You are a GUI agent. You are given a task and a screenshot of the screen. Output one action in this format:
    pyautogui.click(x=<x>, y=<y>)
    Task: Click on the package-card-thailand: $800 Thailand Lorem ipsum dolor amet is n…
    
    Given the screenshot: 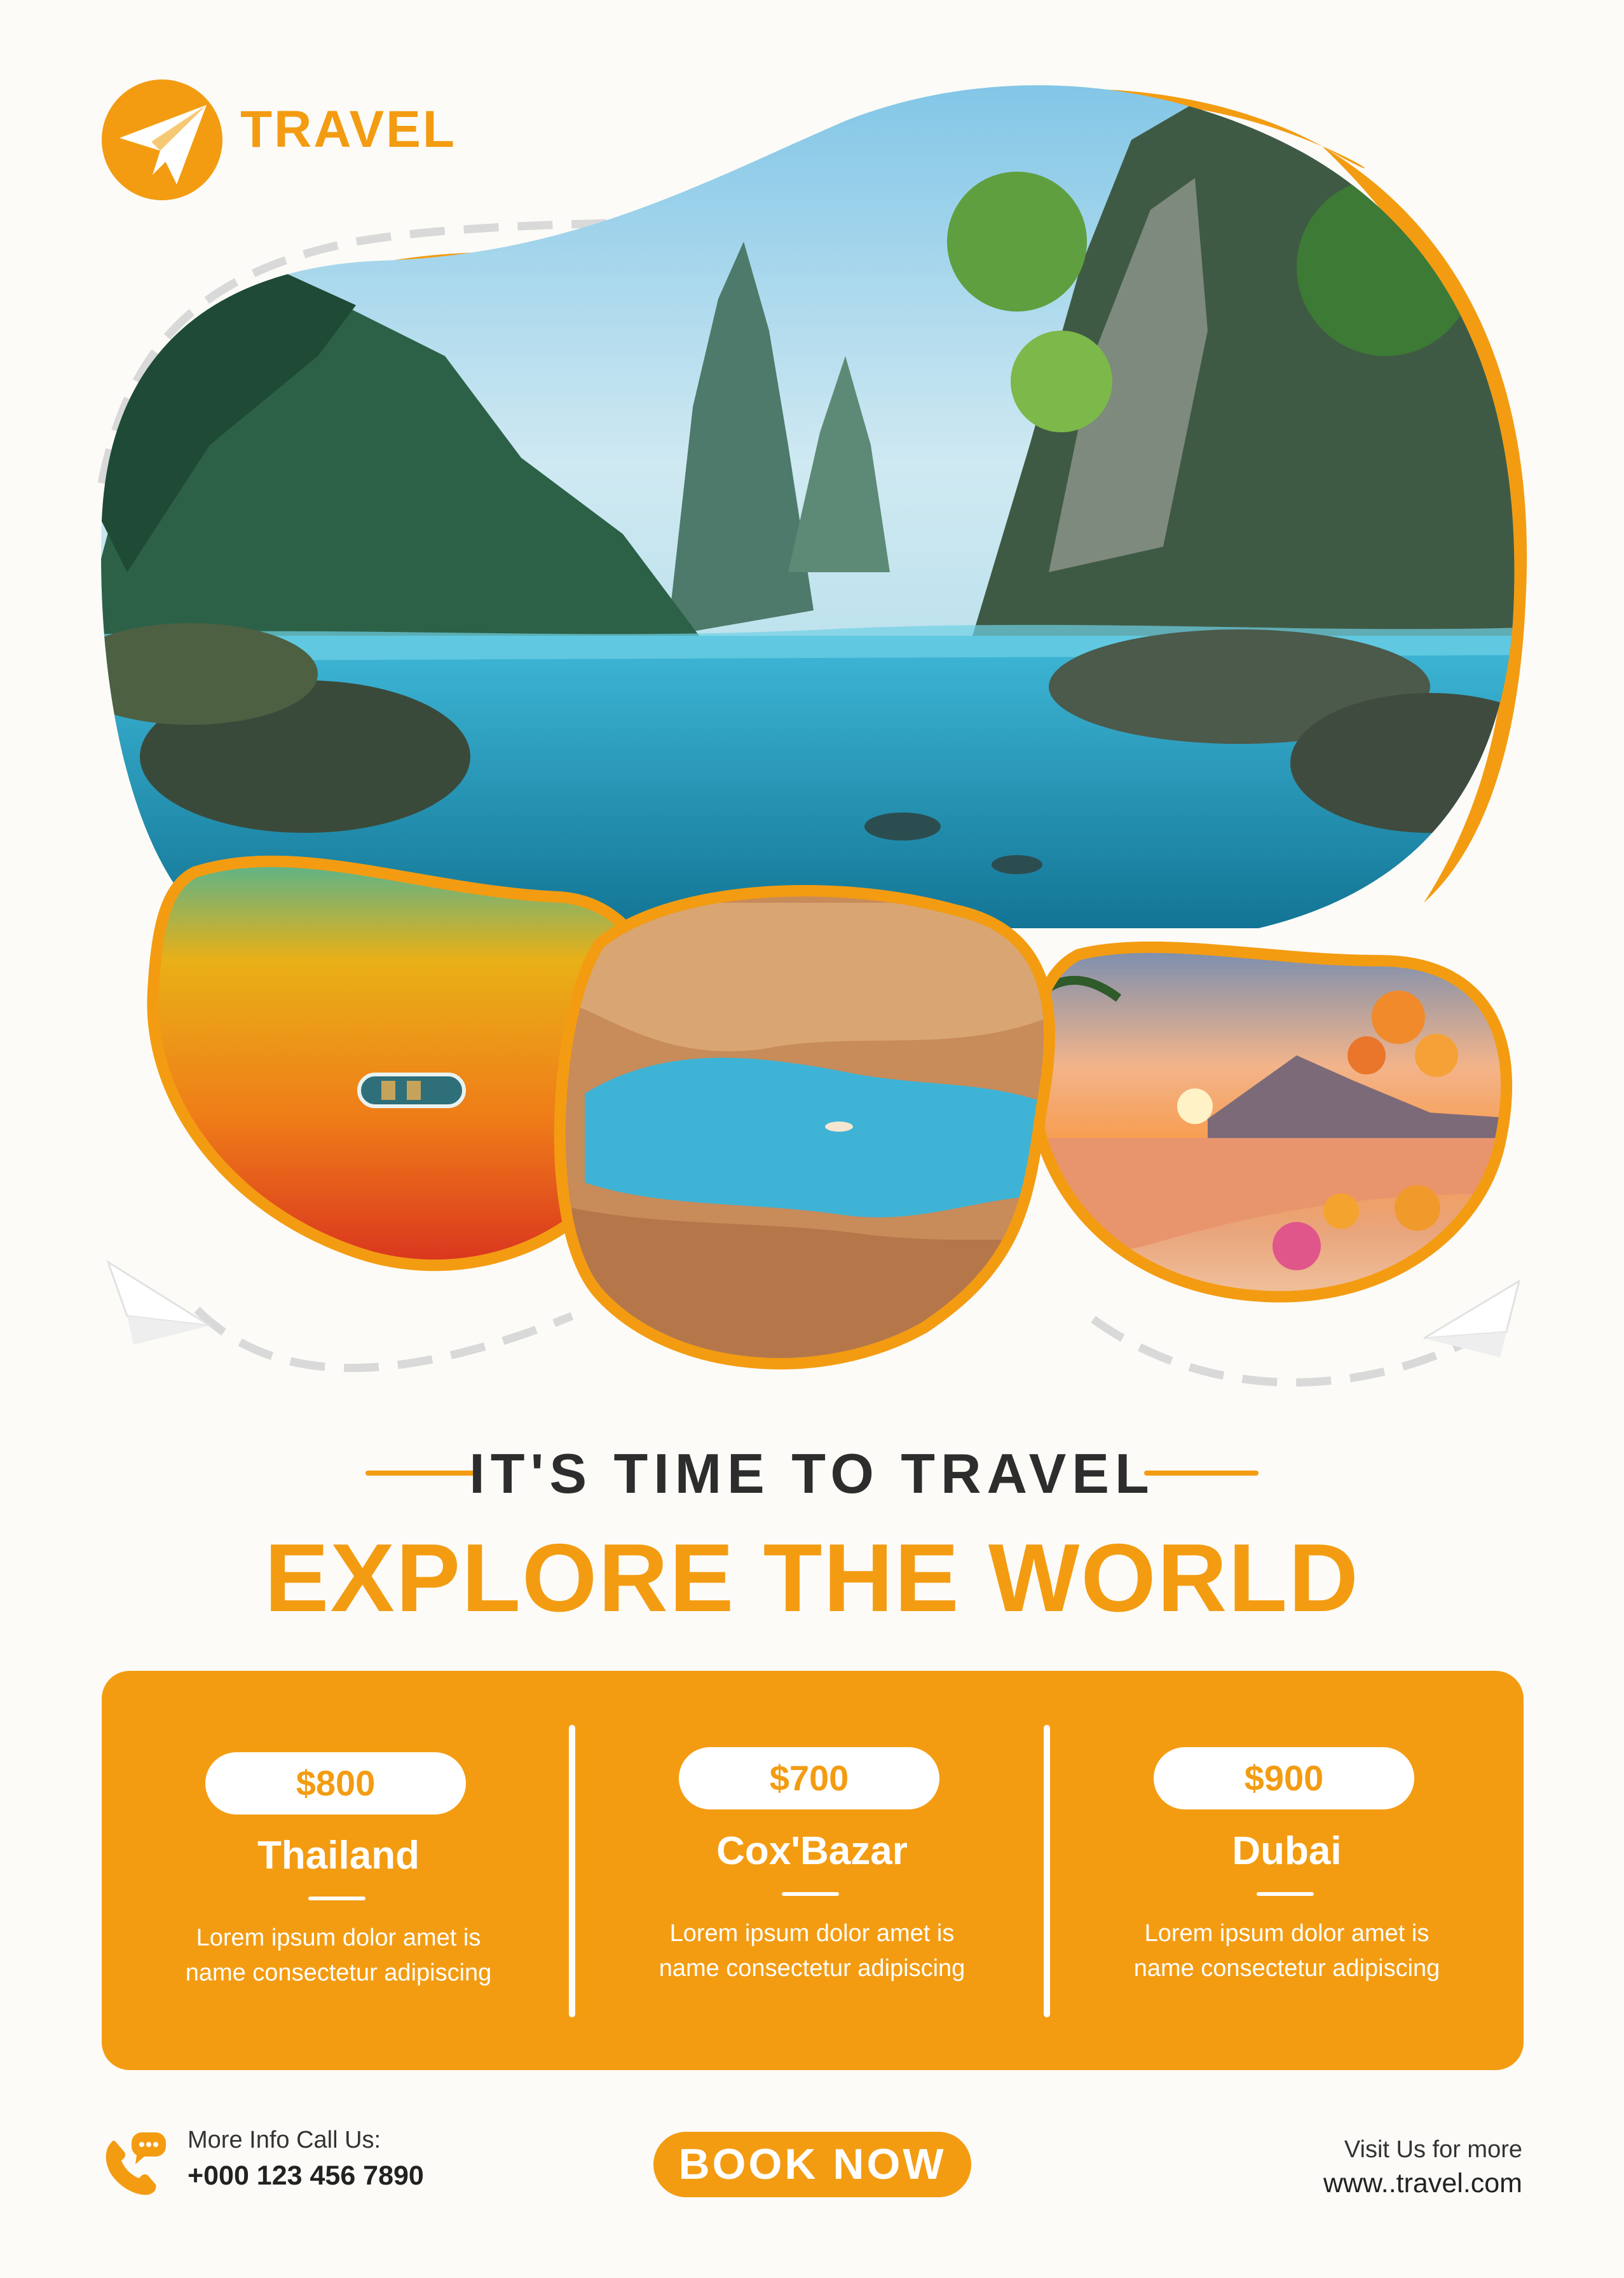 What is the action you would take?
    pyautogui.click(x=339, y=1870)
    